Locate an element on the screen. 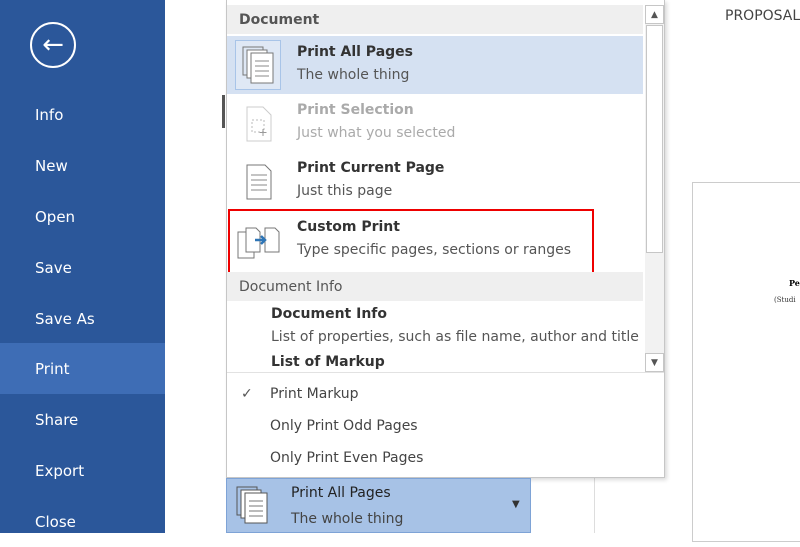  odd-pages-option: Only Print Odd Pages is located at coordinates (344, 426).